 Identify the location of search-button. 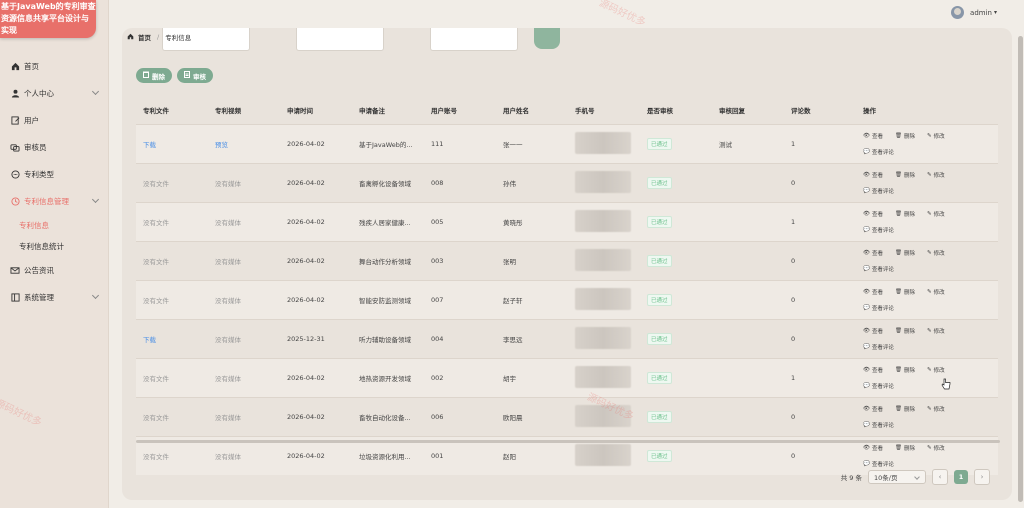
(547, 38).